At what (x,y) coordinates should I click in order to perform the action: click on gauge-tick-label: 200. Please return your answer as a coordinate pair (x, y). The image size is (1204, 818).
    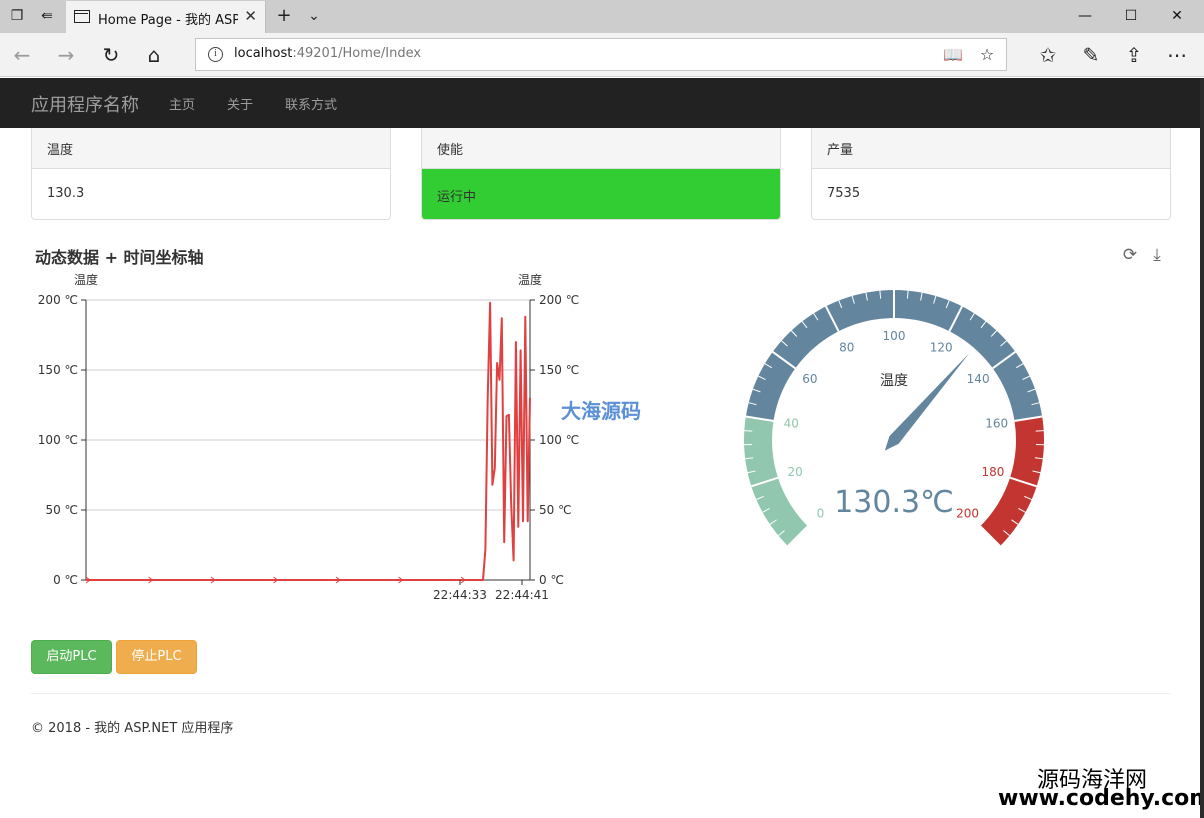
    Looking at the image, I should click on (967, 514).